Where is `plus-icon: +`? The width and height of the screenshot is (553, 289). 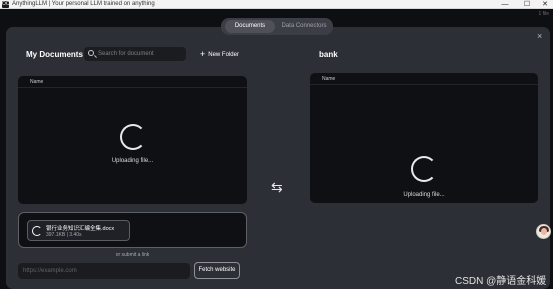 plus-icon: + is located at coordinates (203, 54).